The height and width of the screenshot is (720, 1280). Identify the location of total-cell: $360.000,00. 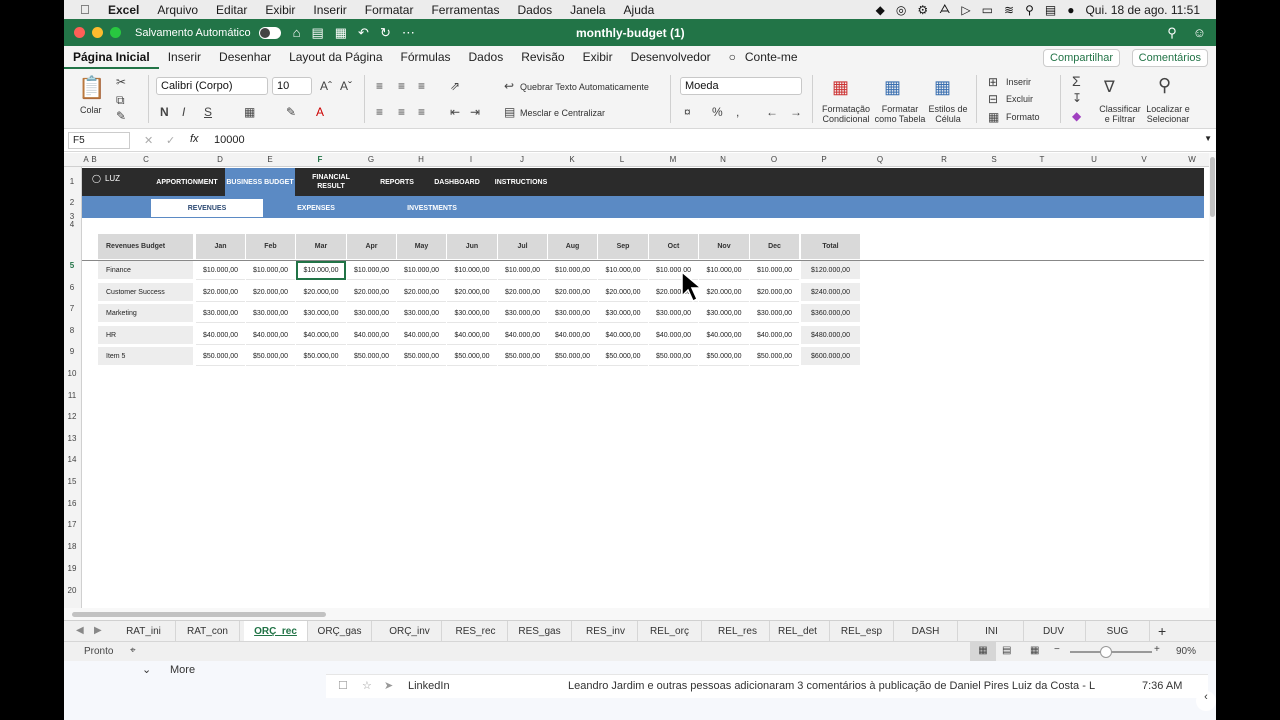
(830, 313).